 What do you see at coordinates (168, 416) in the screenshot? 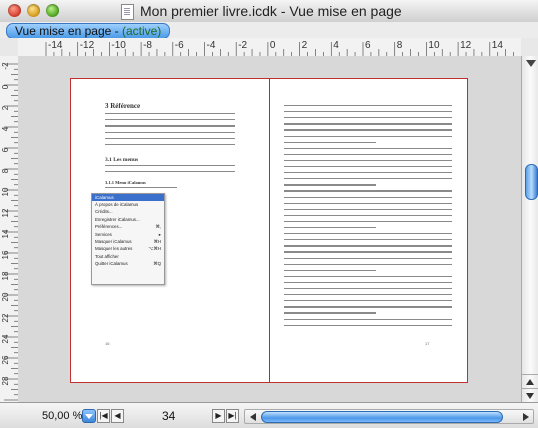
I see `page-number-field: 34` at bounding box center [168, 416].